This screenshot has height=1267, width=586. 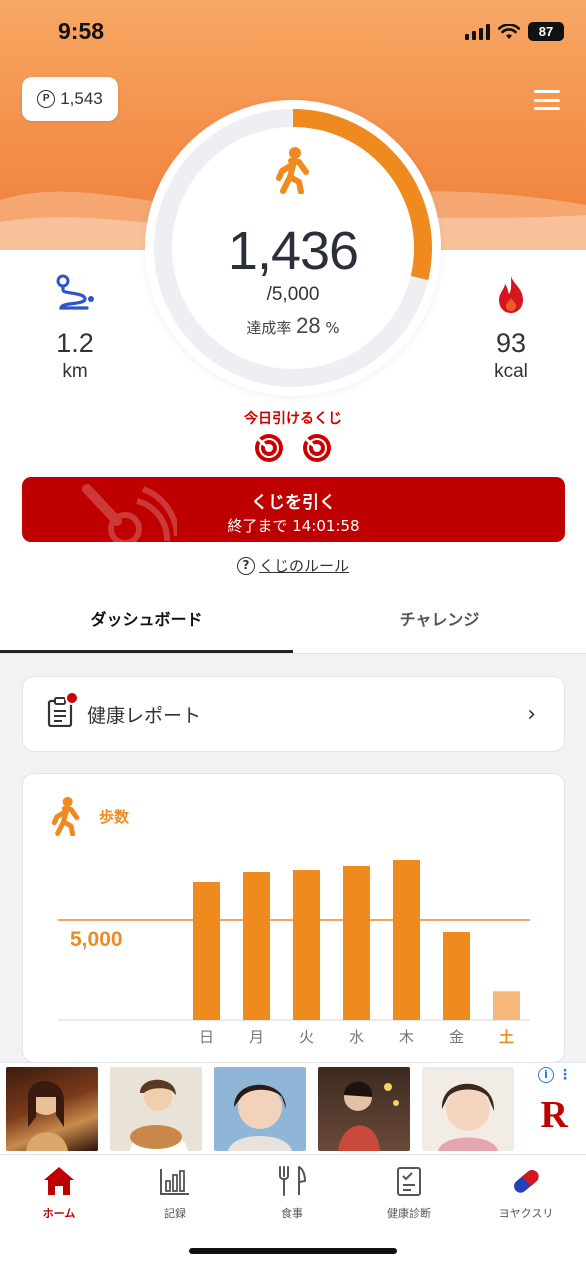 I want to click on nav-yoyakusuri: ヨヤクスリ, so click(x=526, y=1193).